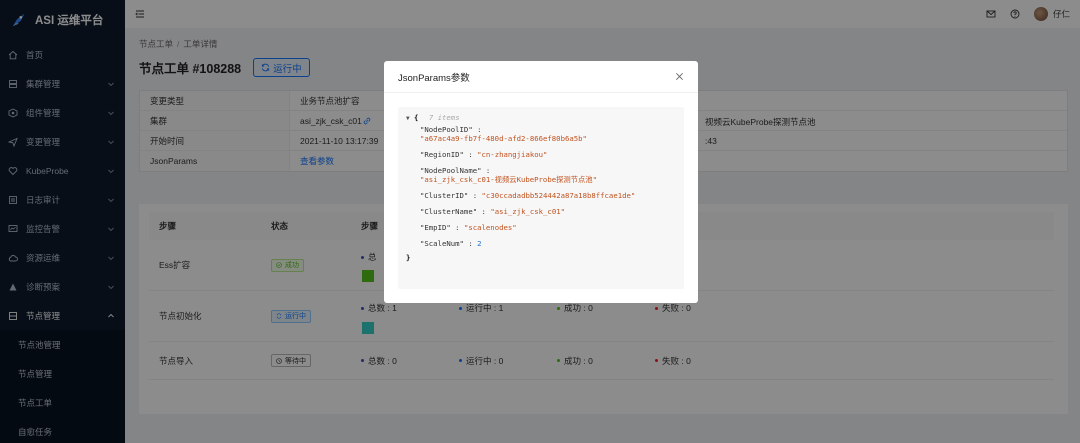 Image resolution: width=1080 pixels, height=443 pixels. I want to click on modal-header: JsonParams参数, so click(541, 77).